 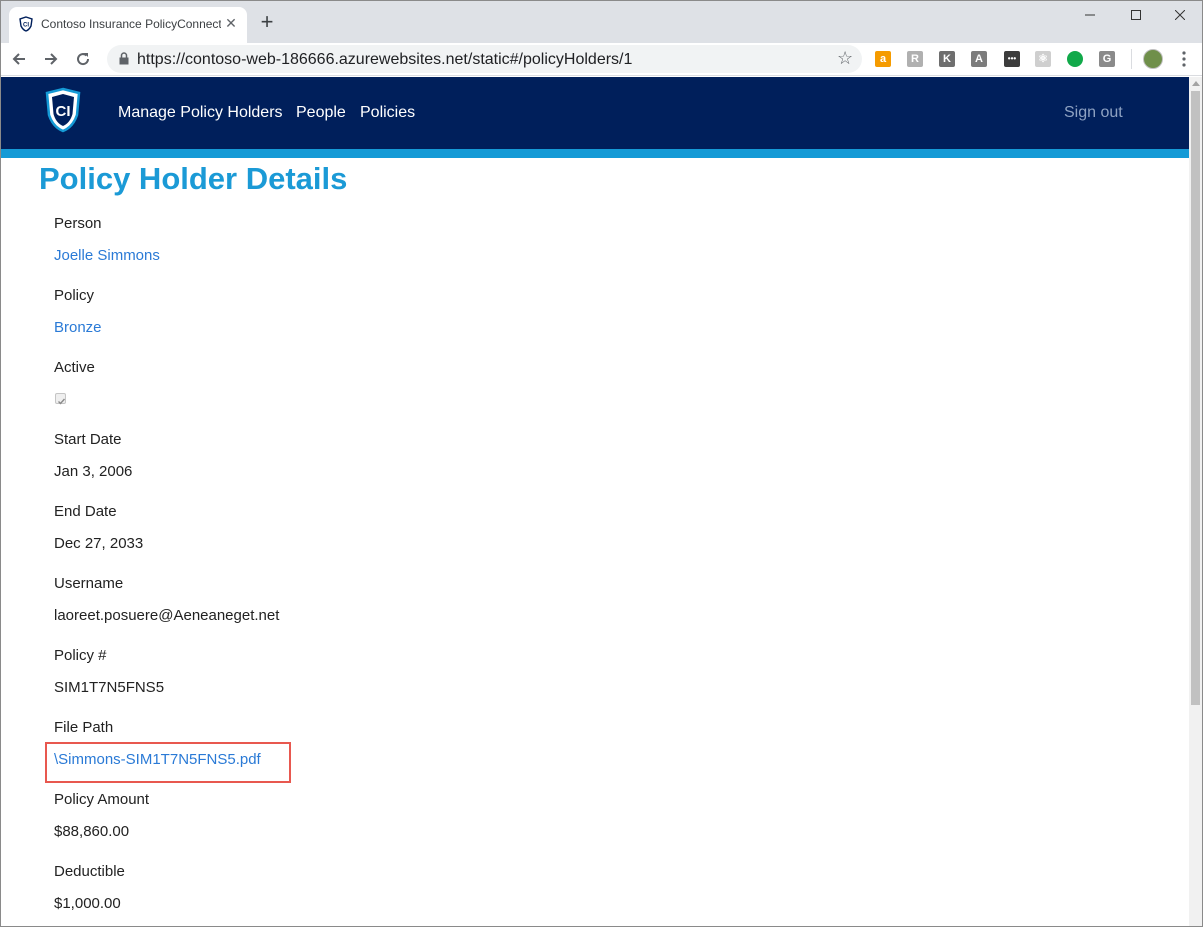 I want to click on minimize-button, so click(x=1090, y=15).